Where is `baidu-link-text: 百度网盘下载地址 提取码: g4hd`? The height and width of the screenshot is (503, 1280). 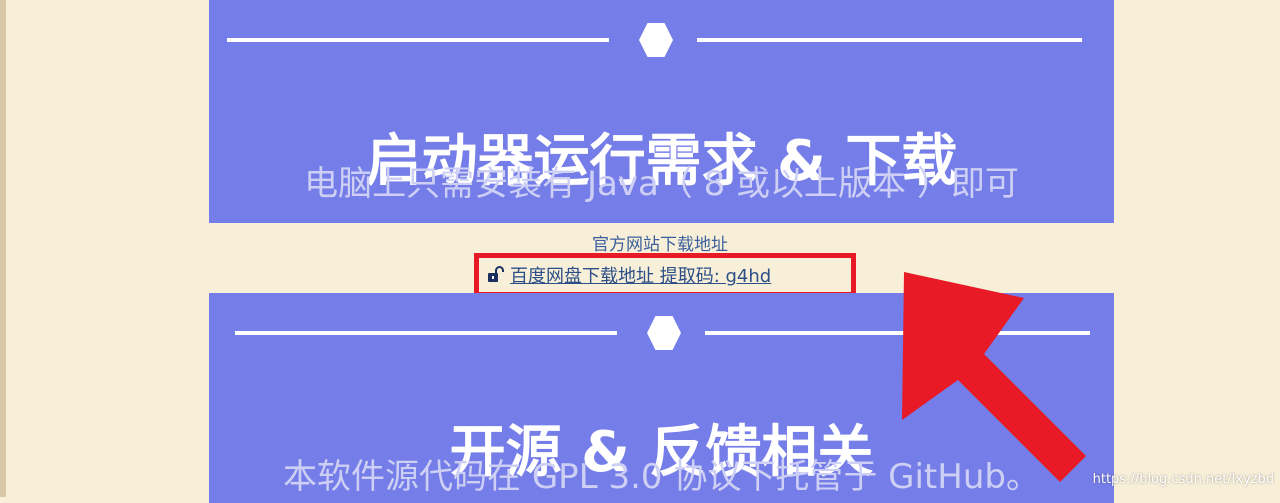
baidu-link-text: 百度网盘下载地址 提取码: g4hd is located at coordinates (641, 276).